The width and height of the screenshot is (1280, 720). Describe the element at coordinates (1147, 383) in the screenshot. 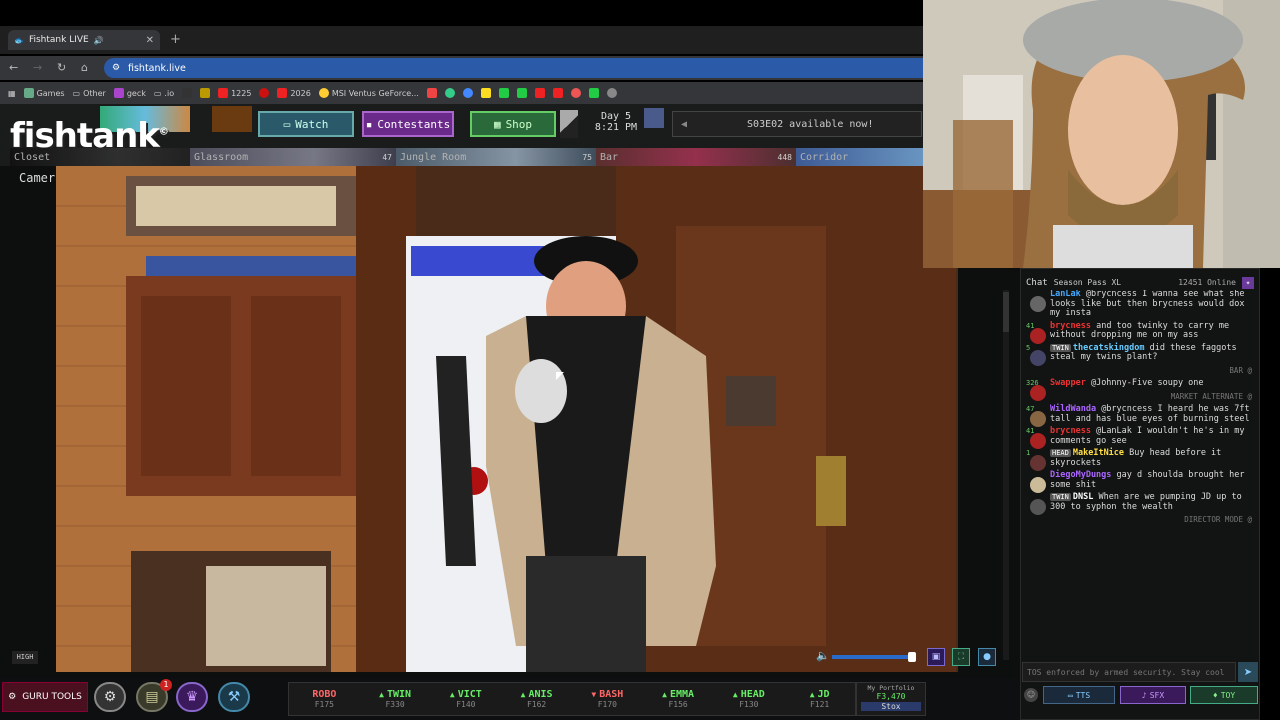

I see `chat-text: @Johnny-Five soupy one` at that location.